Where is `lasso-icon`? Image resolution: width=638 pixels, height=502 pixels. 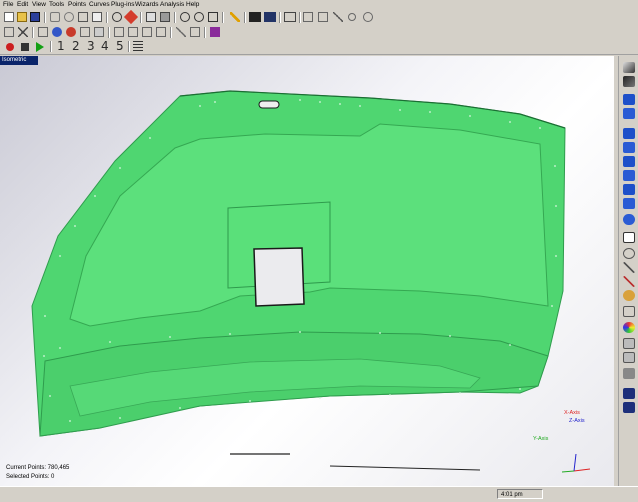
lasso-icon is located at coordinates (629, 253).